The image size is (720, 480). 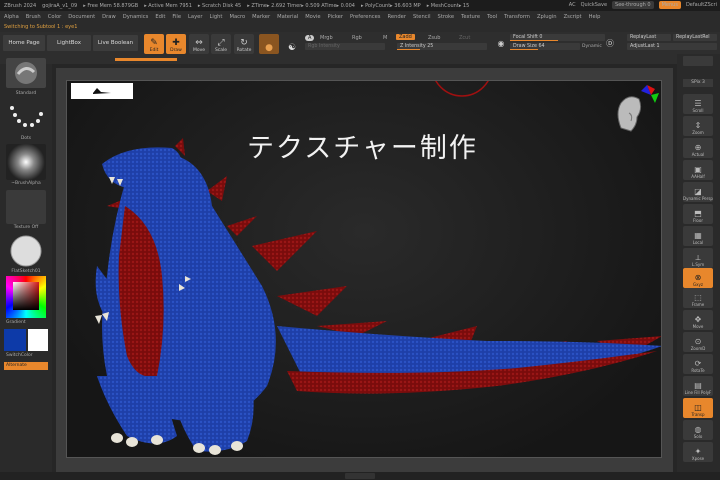 What do you see at coordinates (287, 17) in the screenshot?
I see `menu-item-material: Material` at bounding box center [287, 17].